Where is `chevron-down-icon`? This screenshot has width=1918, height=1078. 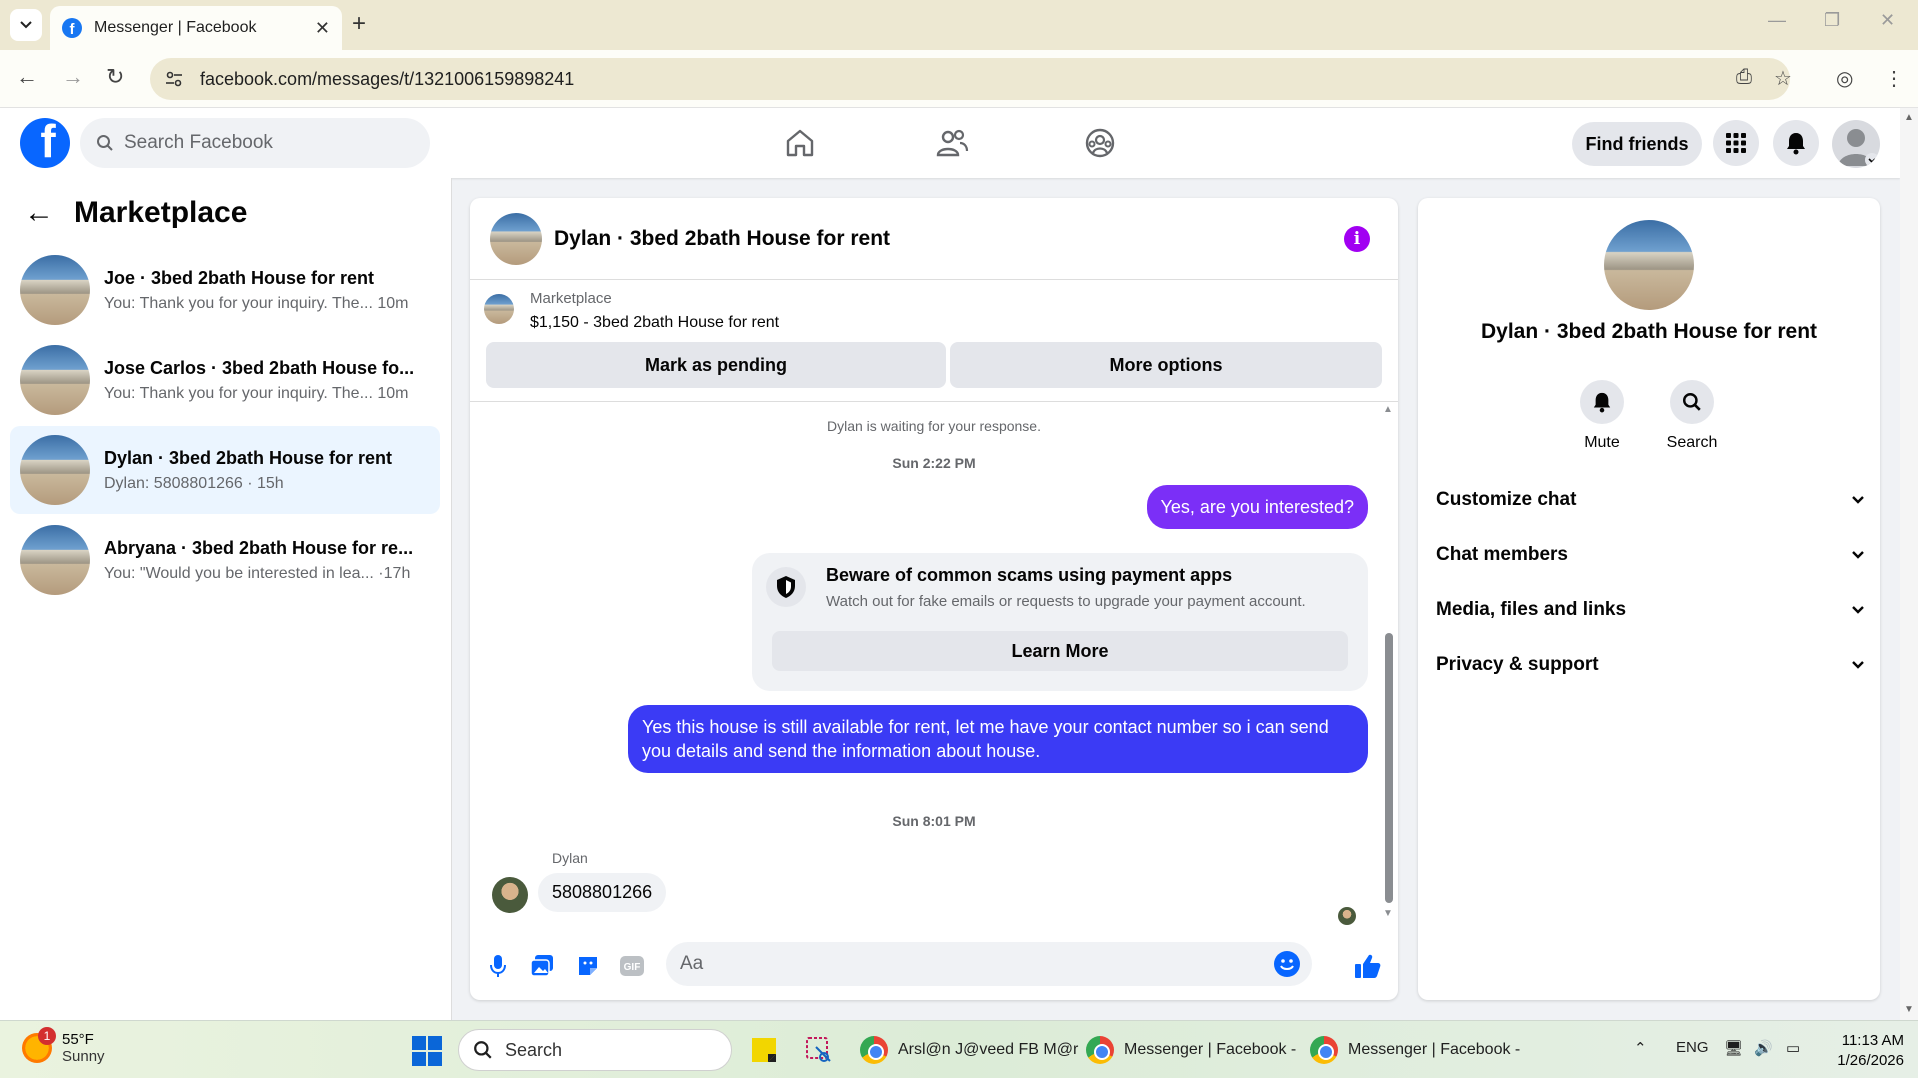
chevron-down-icon is located at coordinates (26, 25).